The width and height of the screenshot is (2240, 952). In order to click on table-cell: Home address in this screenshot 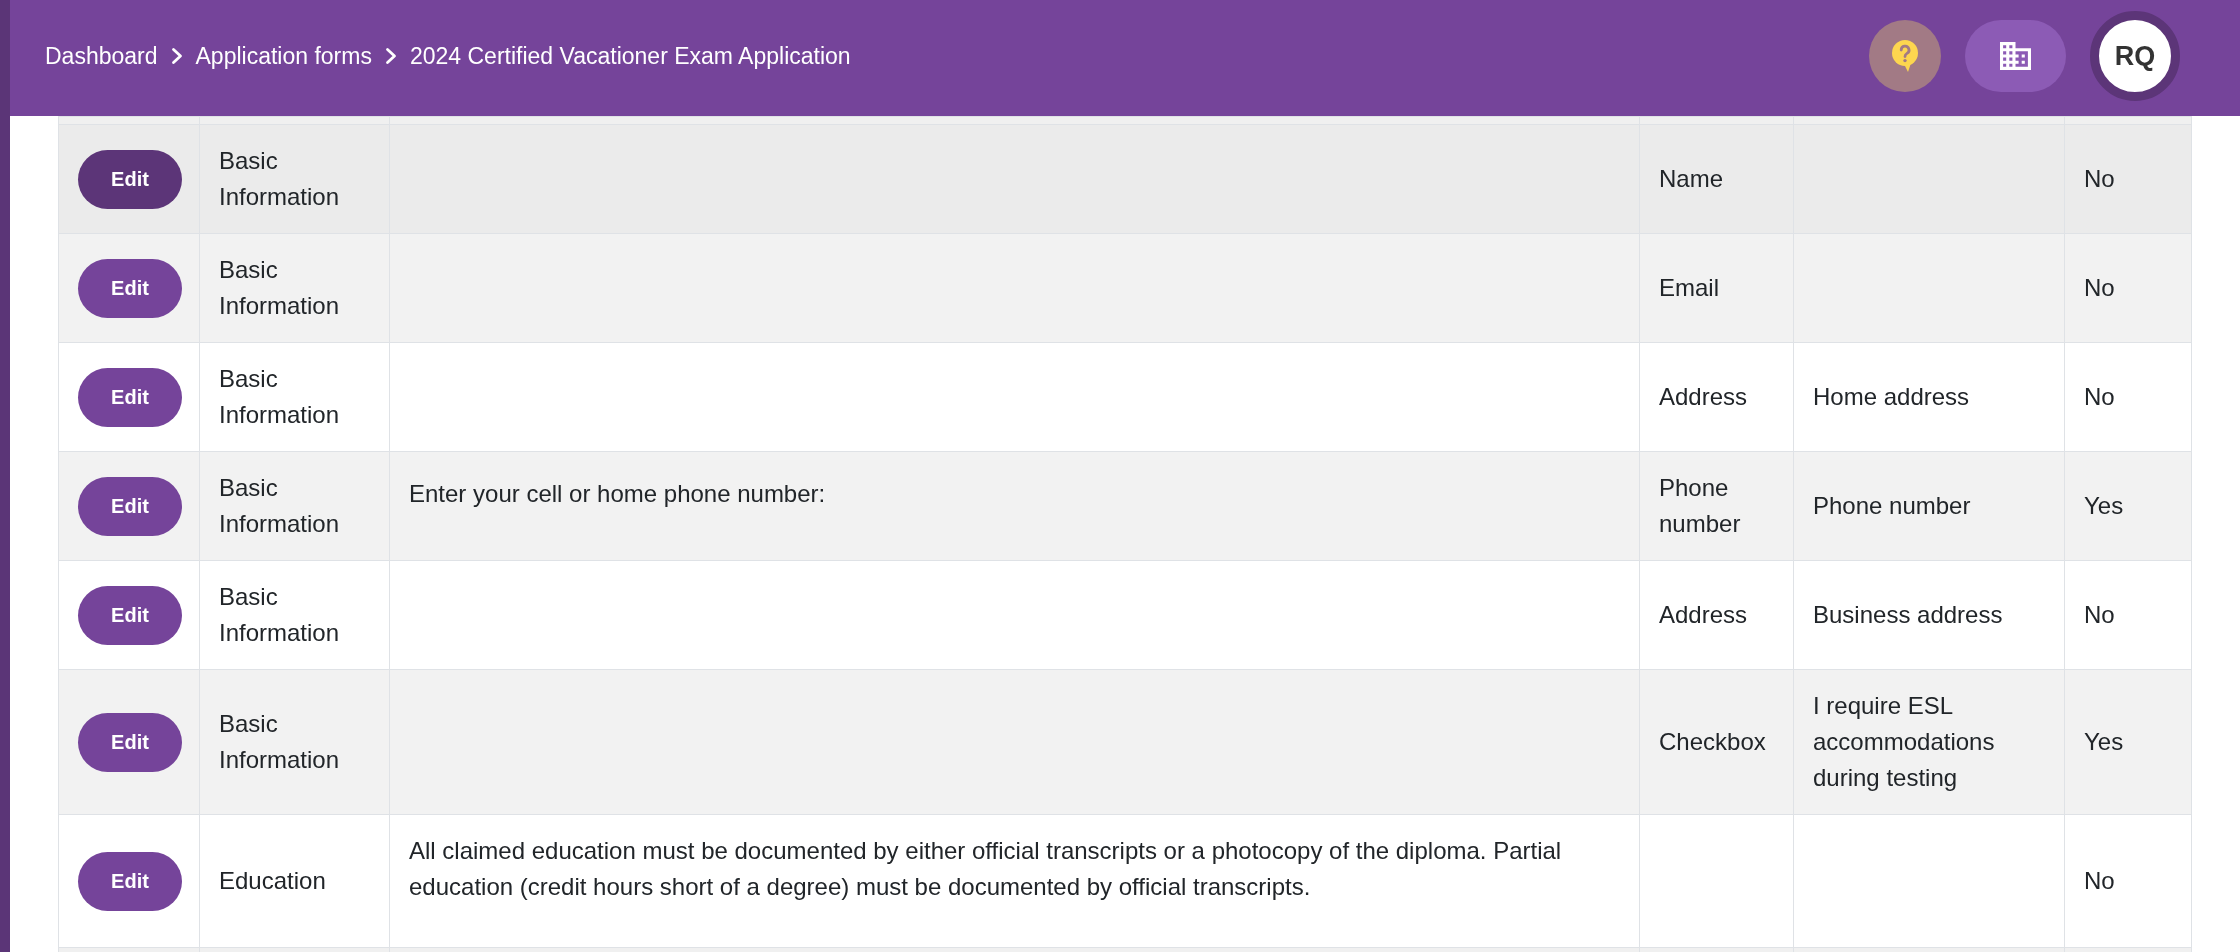, I will do `click(1929, 397)`.